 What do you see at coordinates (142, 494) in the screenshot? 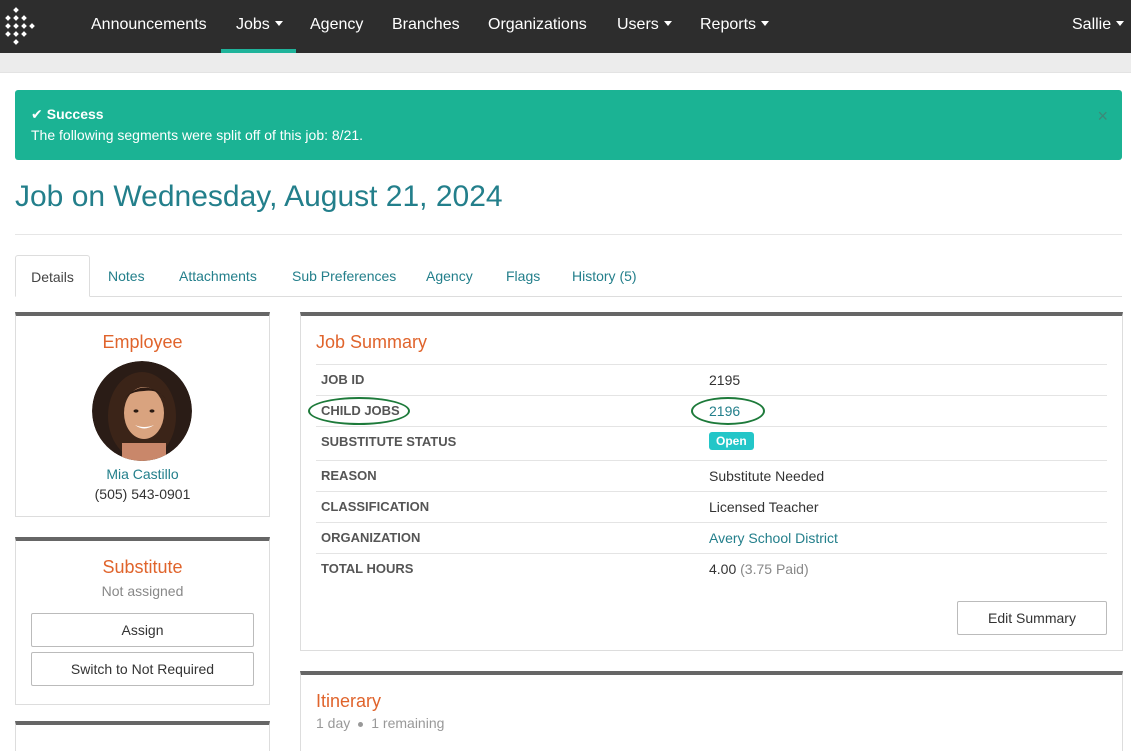
I see `employee-phone: (505) 543-0901` at bounding box center [142, 494].